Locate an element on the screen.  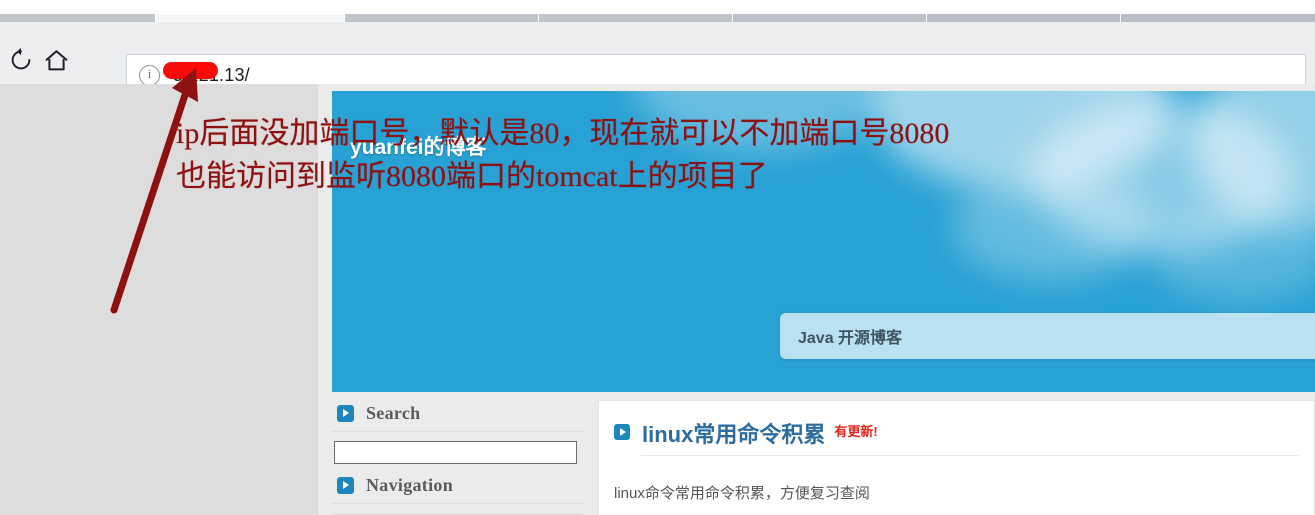
article-divider is located at coordinates (970, 455).